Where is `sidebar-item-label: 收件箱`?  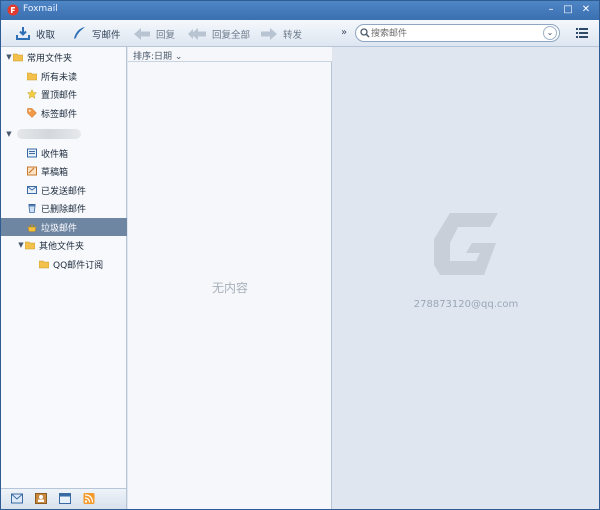
sidebar-item-label: 收件箱 is located at coordinates (55, 154).